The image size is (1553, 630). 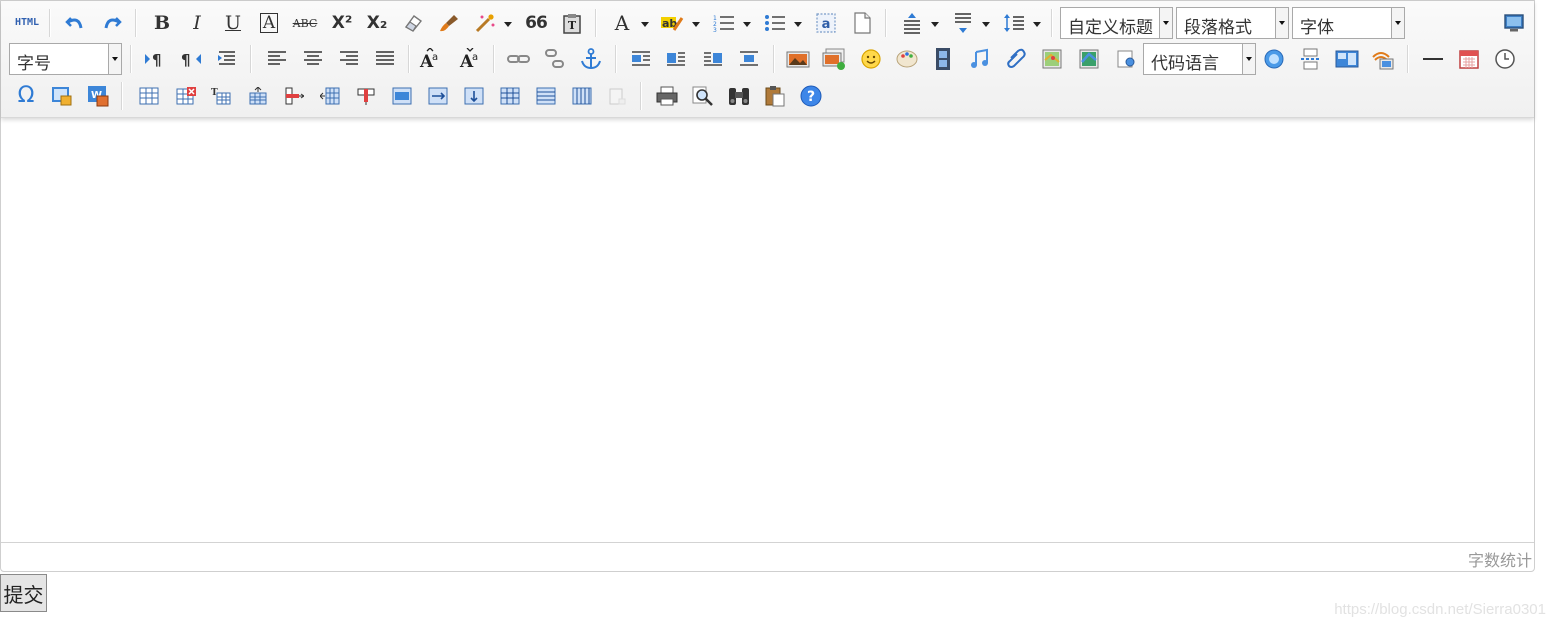 I want to click on html-source-button: HTML, so click(x=27, y=23).